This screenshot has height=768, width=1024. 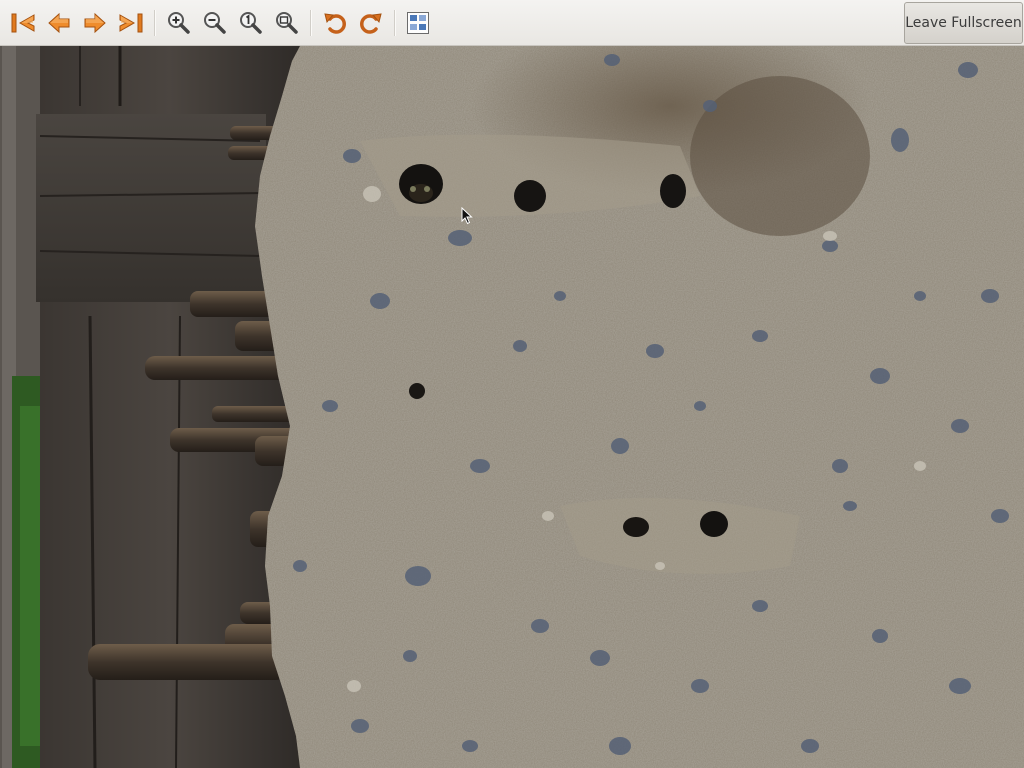 I want to click on go-last-icon, so click(x=131, y=23).